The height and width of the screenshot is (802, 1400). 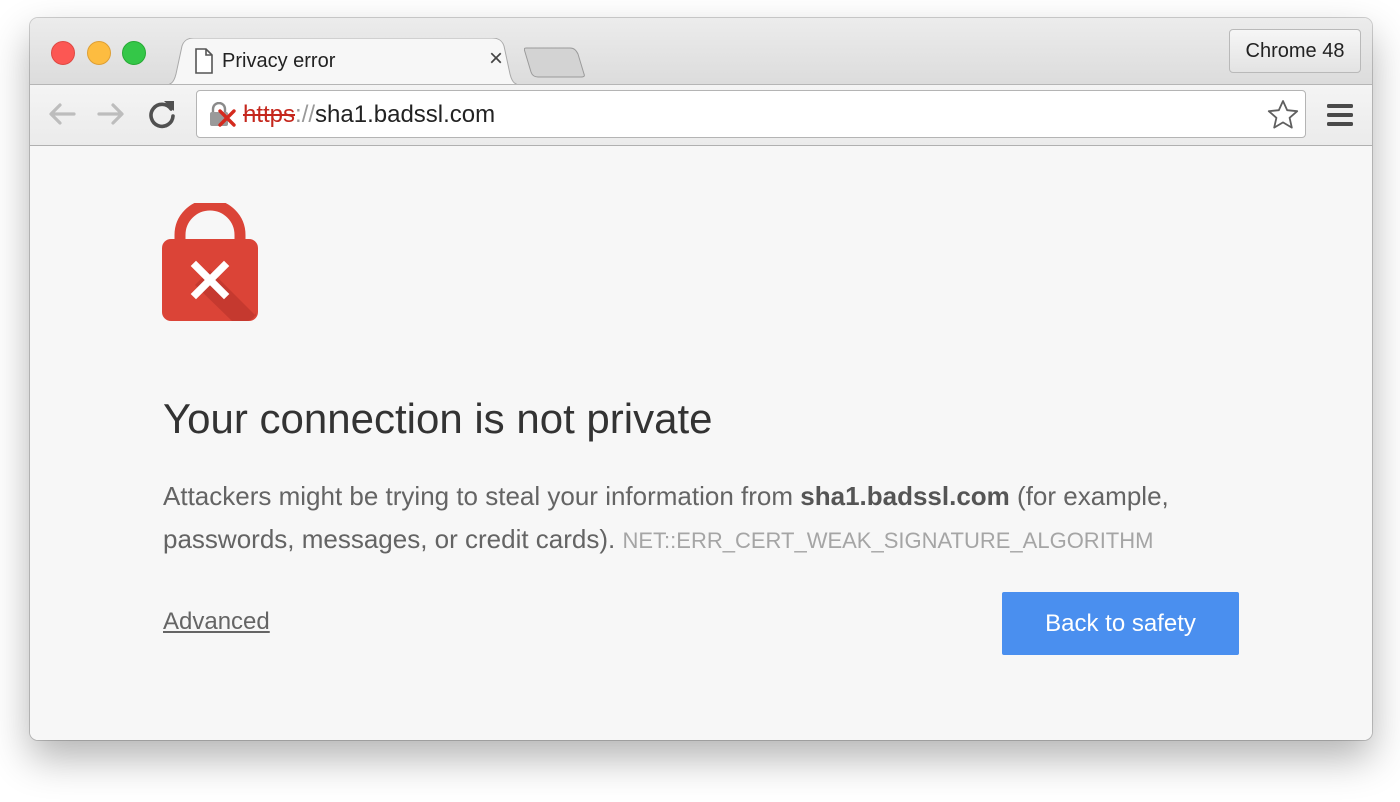 I want to click on window-close-button, so click(x=63, y=53).